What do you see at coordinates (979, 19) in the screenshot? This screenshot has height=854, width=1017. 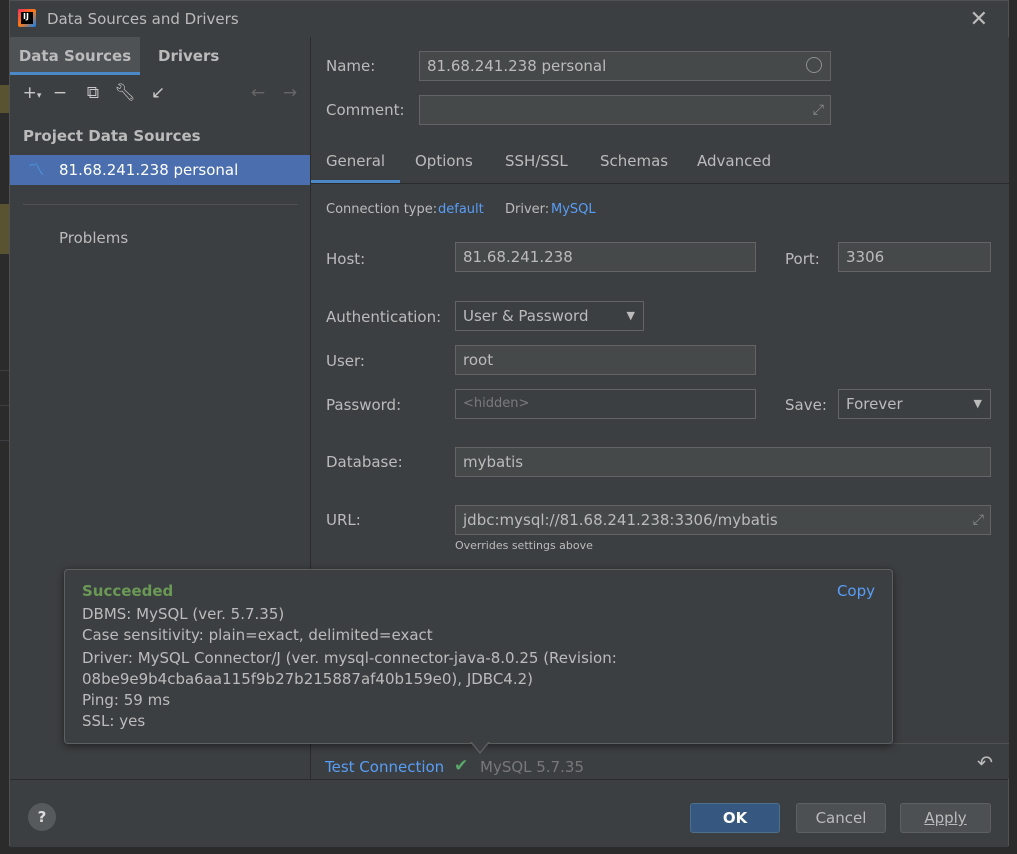 I see `close-icon: ✕` at bounding box center [979, 19].